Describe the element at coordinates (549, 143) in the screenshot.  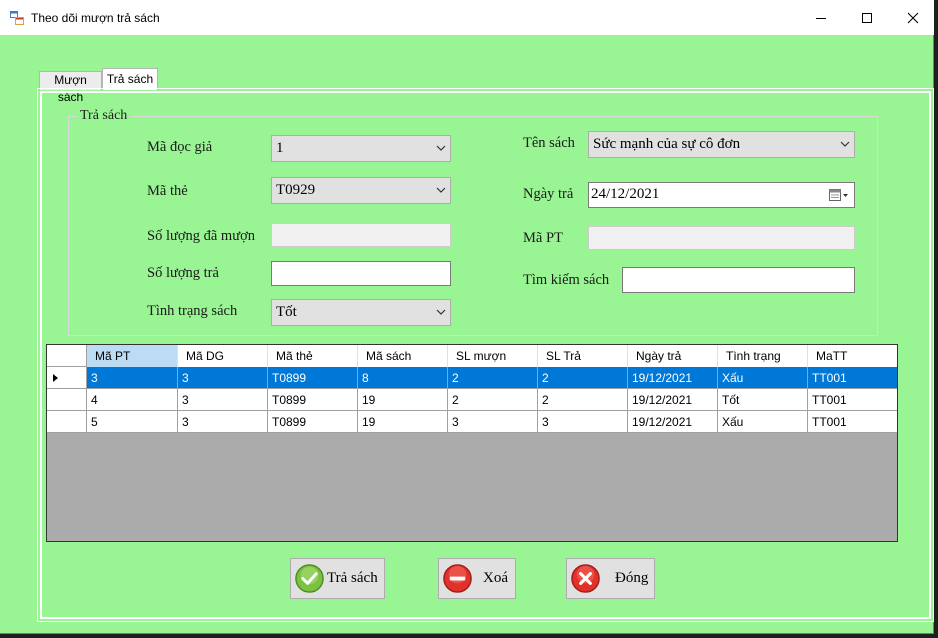
I see `label-ten-sach: Tên sách` at that location.